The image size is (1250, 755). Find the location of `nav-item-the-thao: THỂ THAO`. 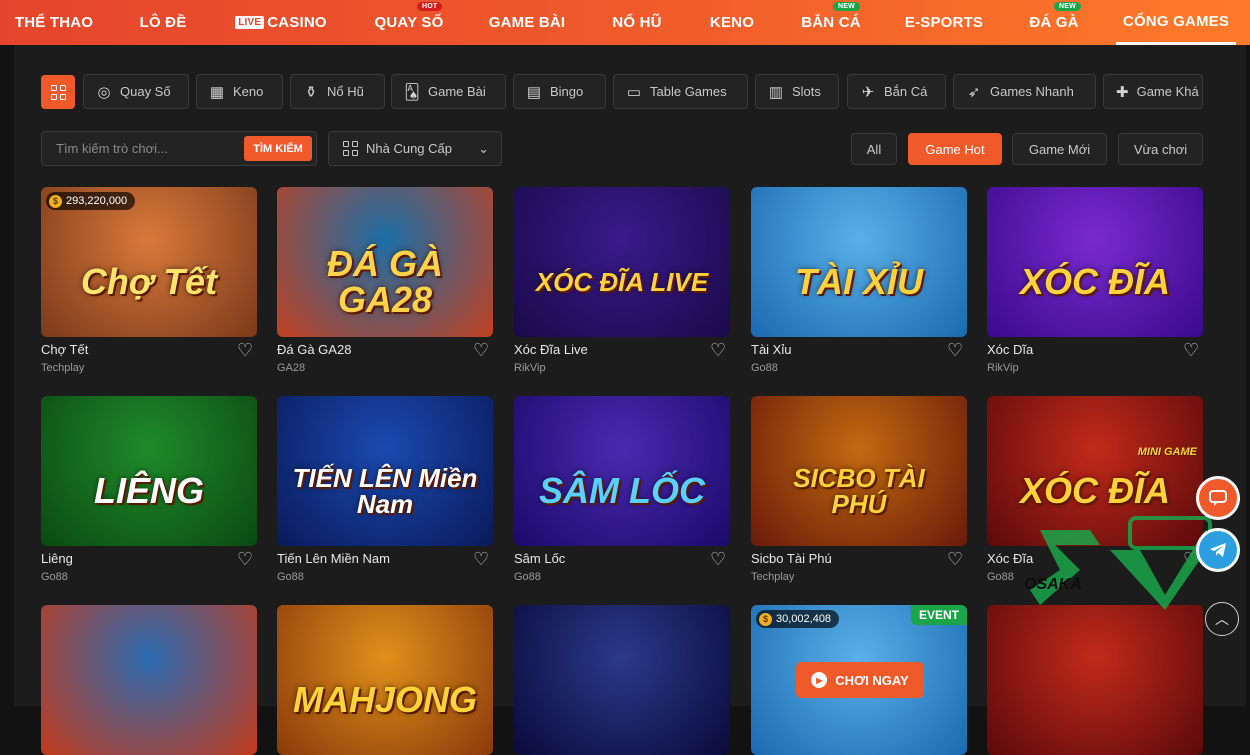

nav-item-the-thao: THỂ THAO is located at coordinates (54, 22).